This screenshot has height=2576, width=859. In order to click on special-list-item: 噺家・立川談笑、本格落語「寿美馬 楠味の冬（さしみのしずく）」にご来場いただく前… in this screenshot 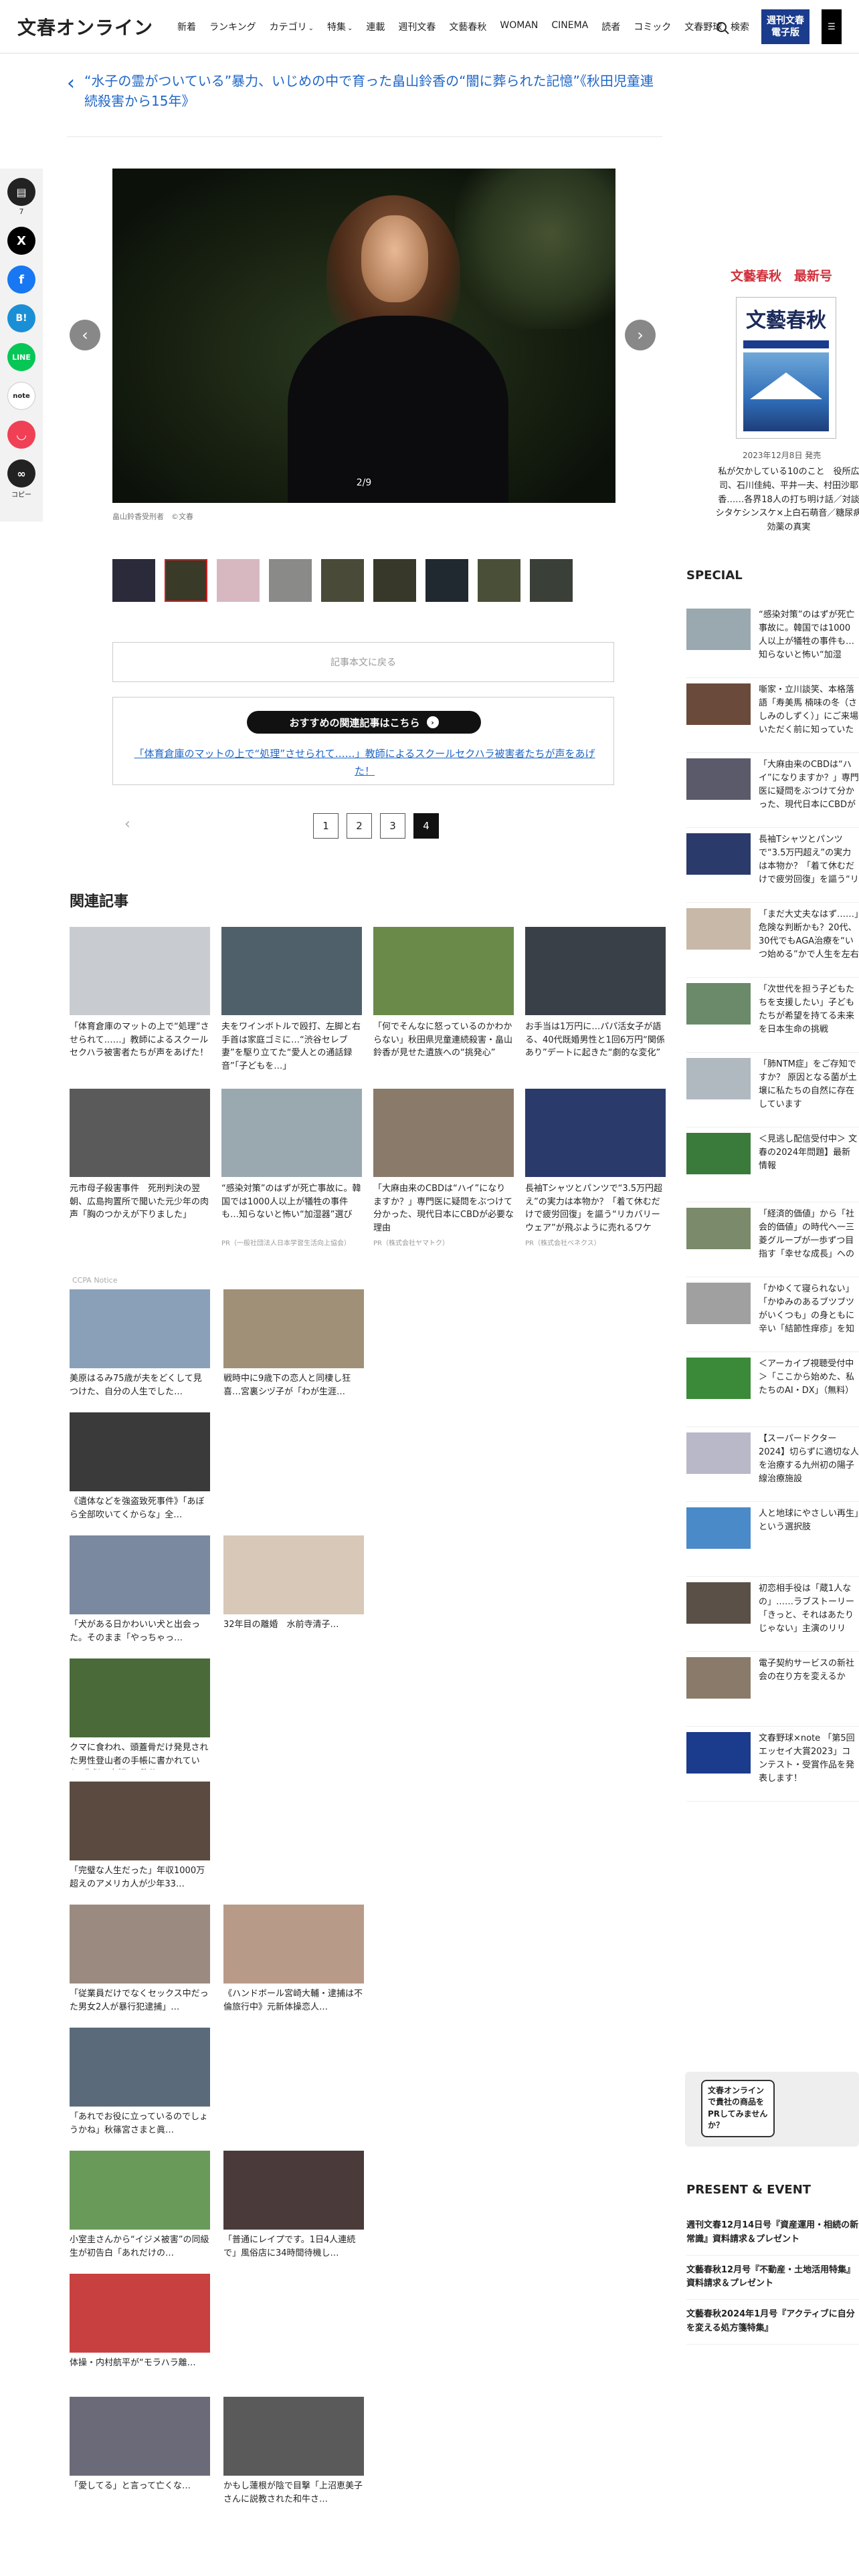, I will do `click(772, 716)`.